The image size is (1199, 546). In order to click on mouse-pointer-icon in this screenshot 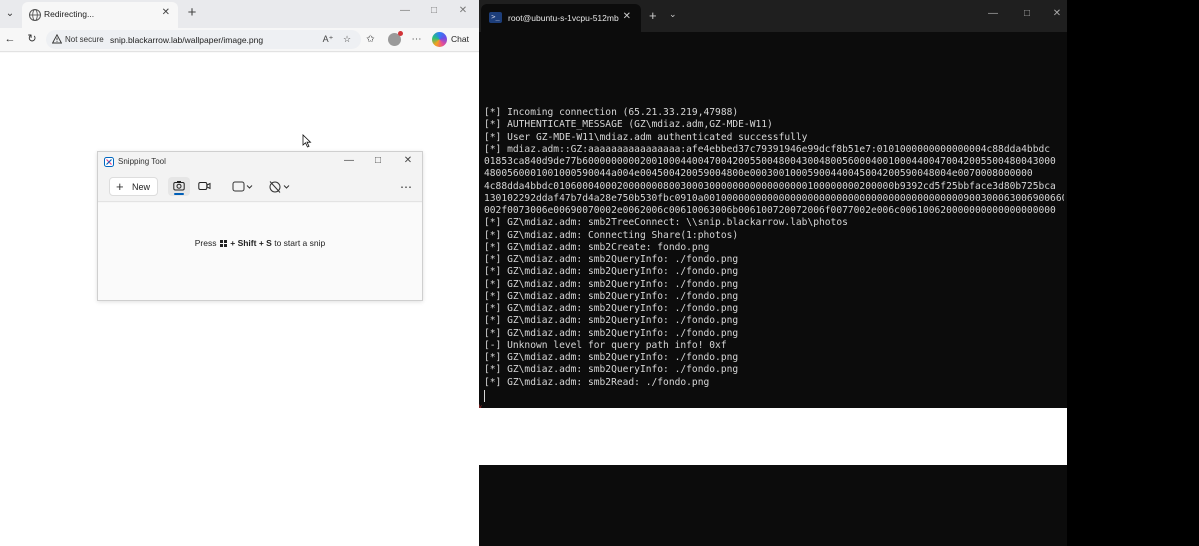, I will do `click(307, 141)`.